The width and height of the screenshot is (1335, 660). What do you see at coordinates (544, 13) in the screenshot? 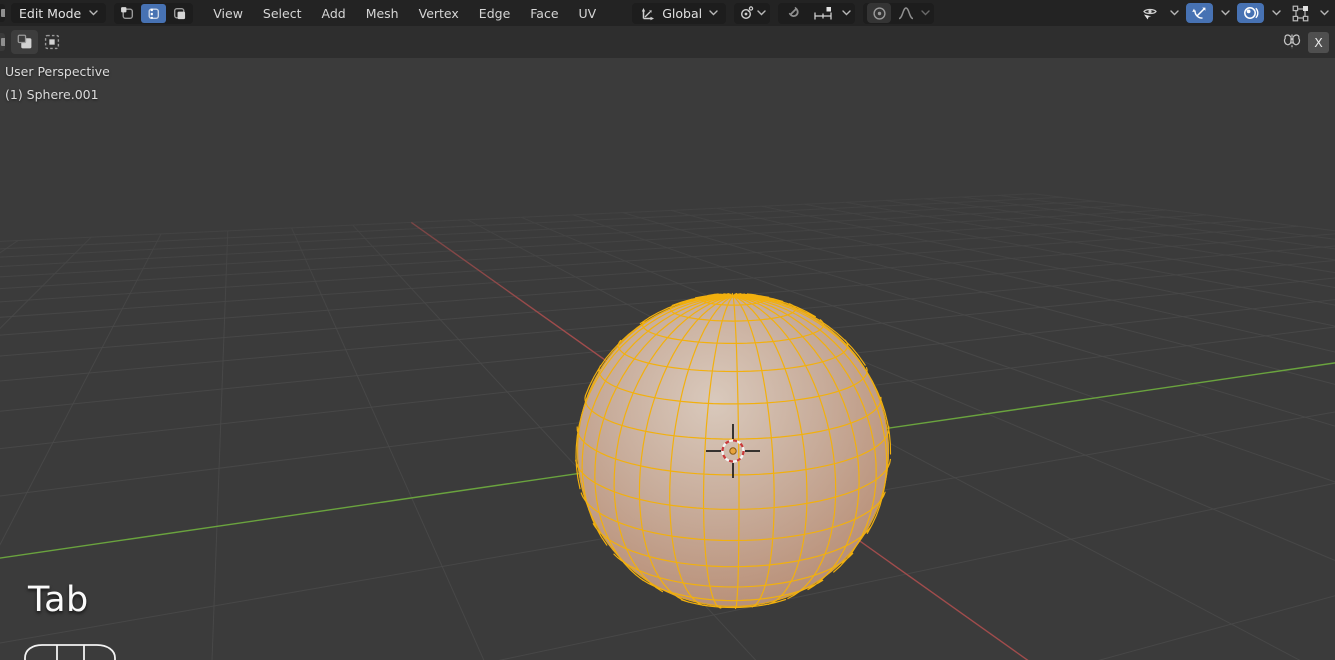
I see `menu-face: Face` at bounding box center [544, 13].